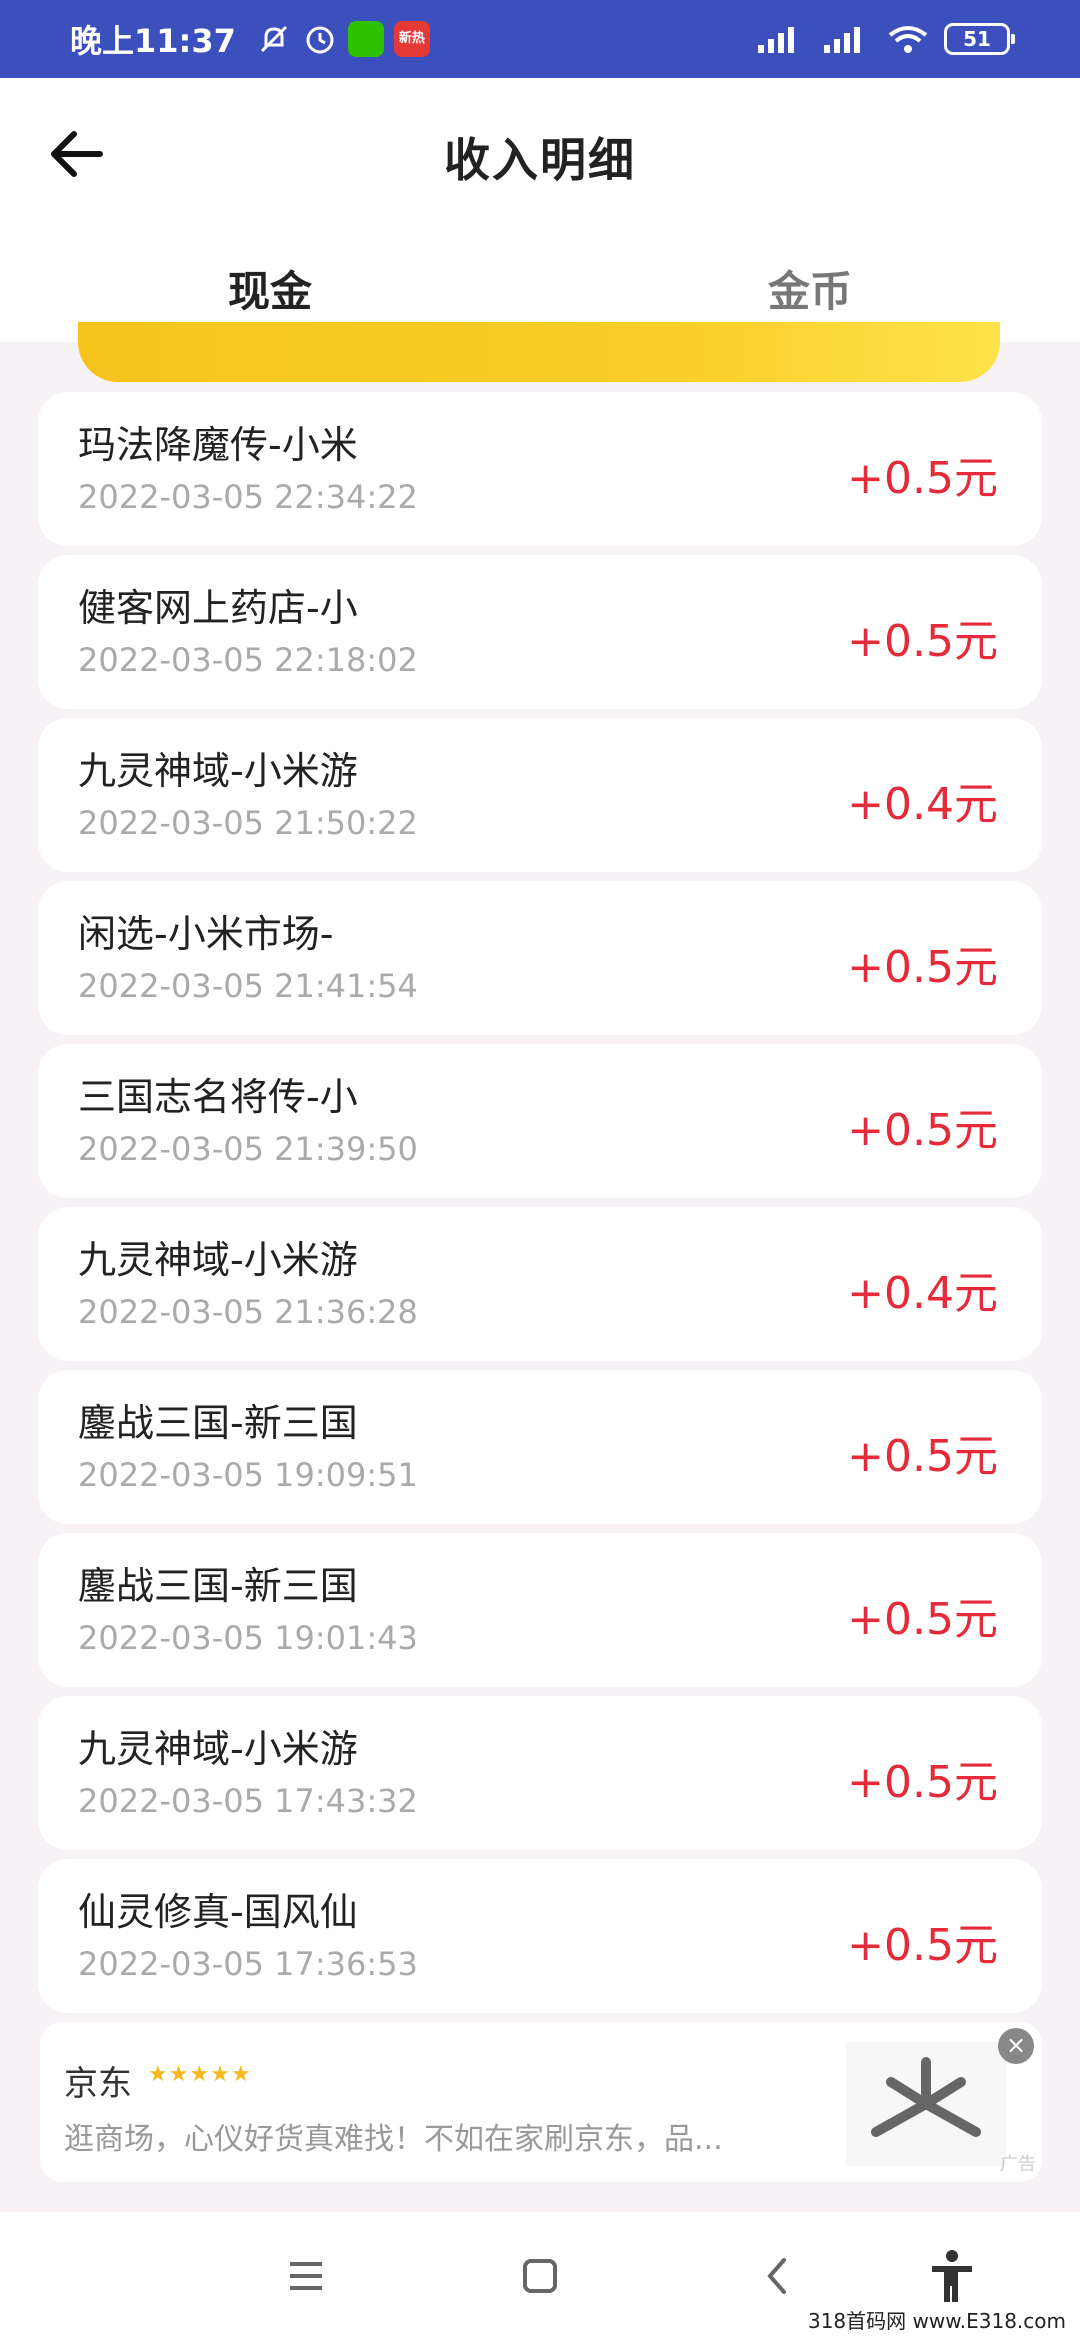  I want to click on list-item: 九灵神域-小米游 2022-03-05 17:43:32 +0.5元, so click(540, 1773).